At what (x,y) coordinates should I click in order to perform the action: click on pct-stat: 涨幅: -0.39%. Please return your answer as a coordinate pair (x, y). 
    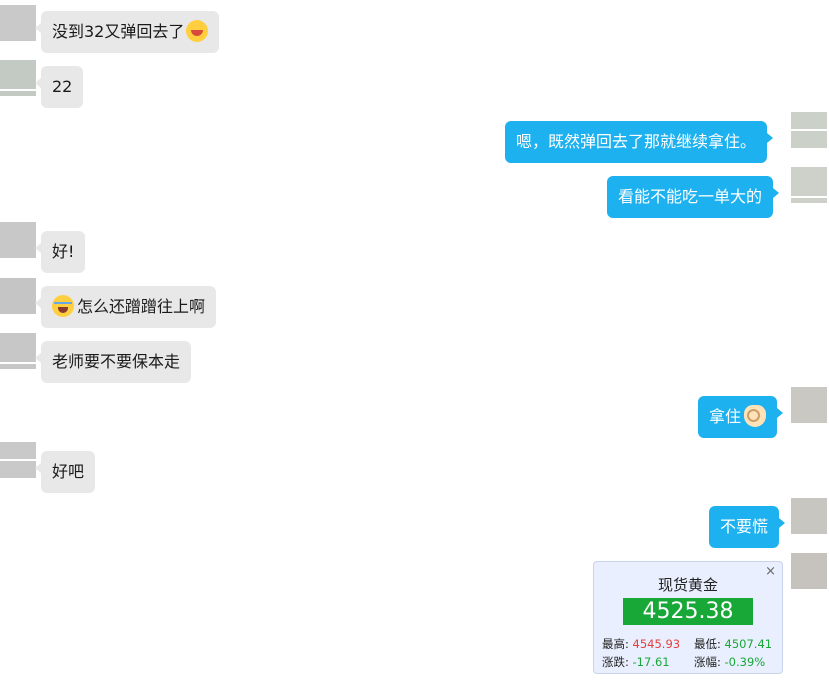
    Looking at the image, I should click on (729, 662).